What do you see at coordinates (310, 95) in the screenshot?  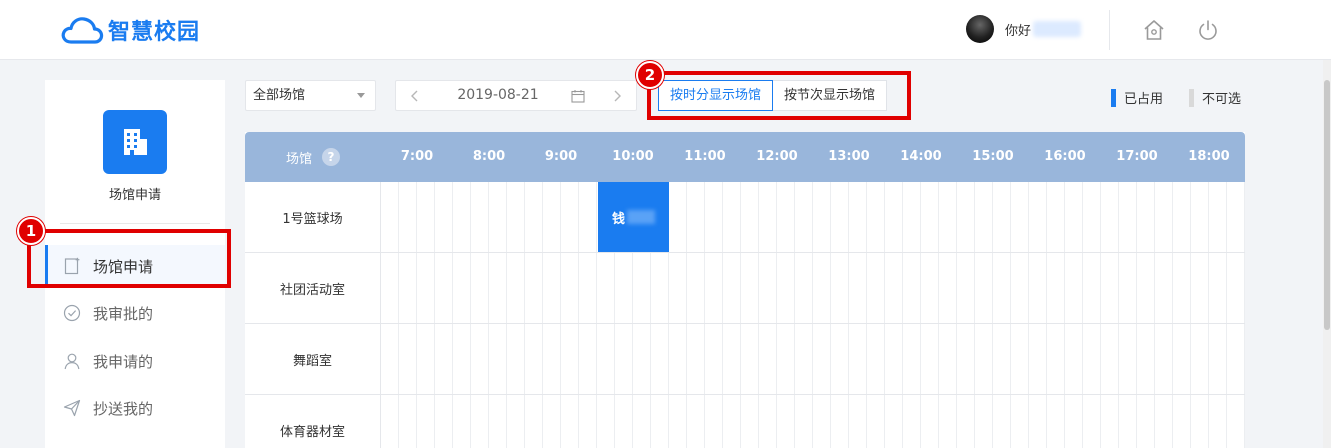 I see `venue-filter-select: 全部场馆` at bounding box center [310, 95].